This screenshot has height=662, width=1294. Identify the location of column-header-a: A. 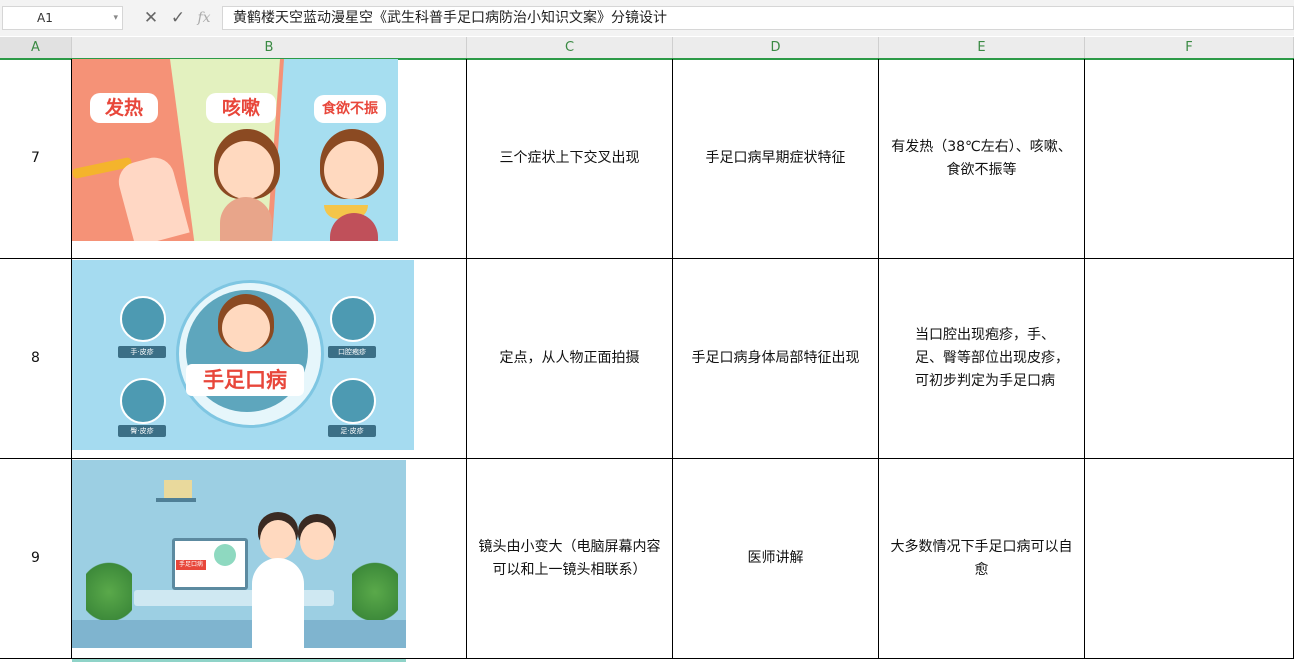
(36, 47).